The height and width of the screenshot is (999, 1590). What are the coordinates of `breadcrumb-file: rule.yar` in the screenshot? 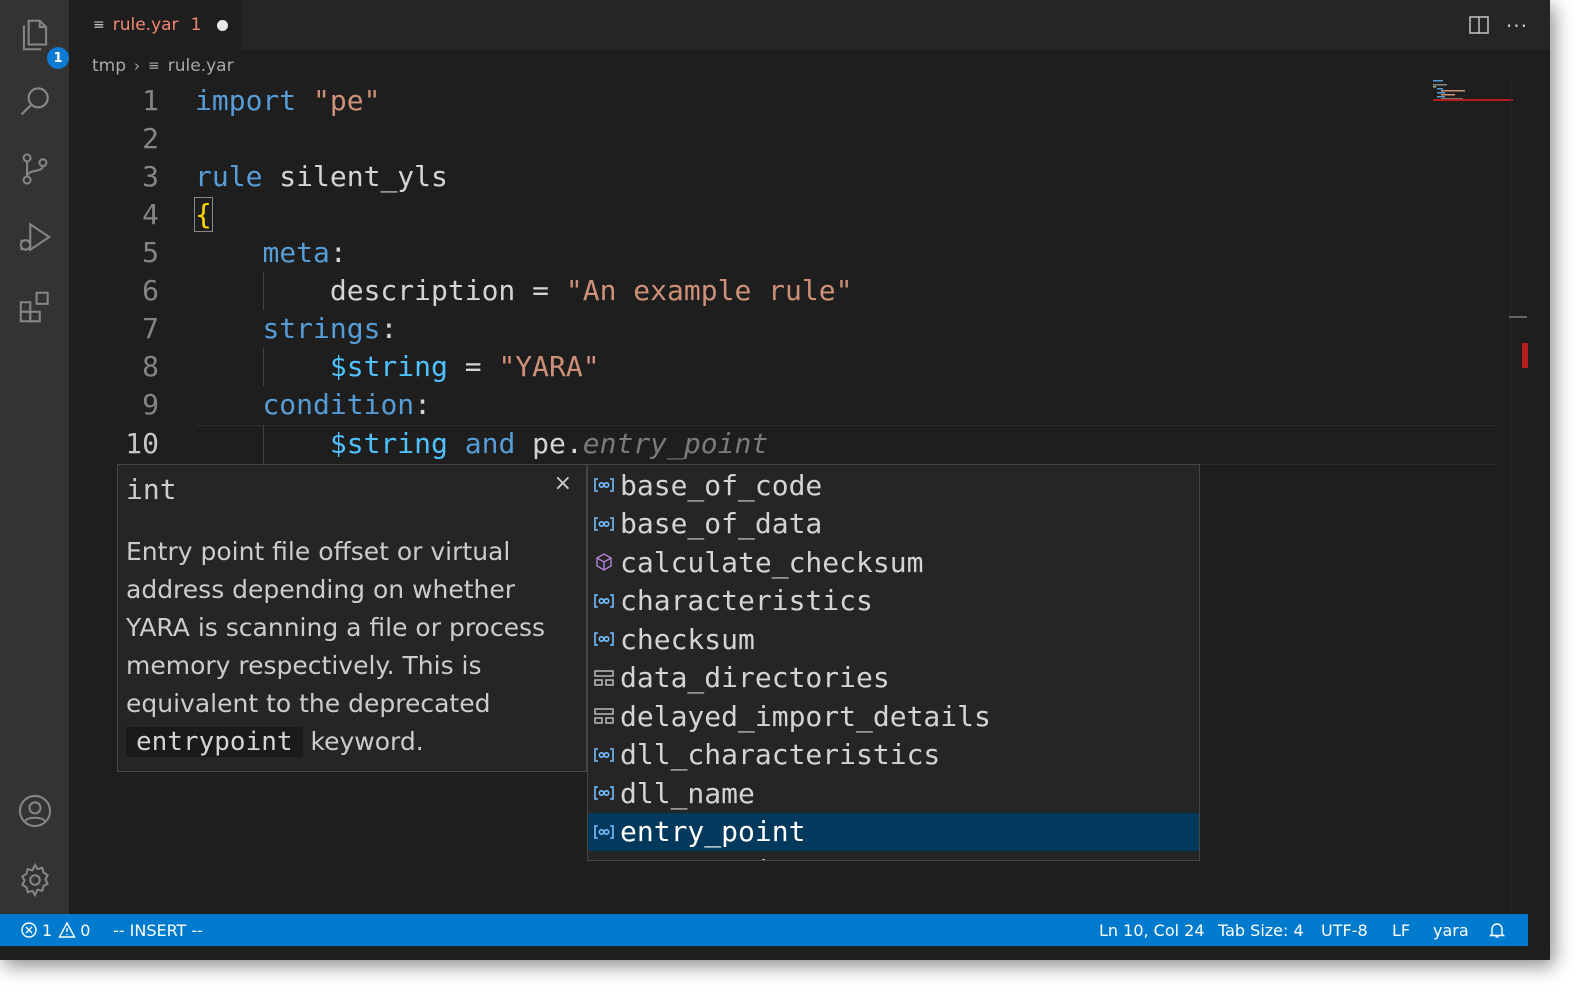 It's located at (201, 66).